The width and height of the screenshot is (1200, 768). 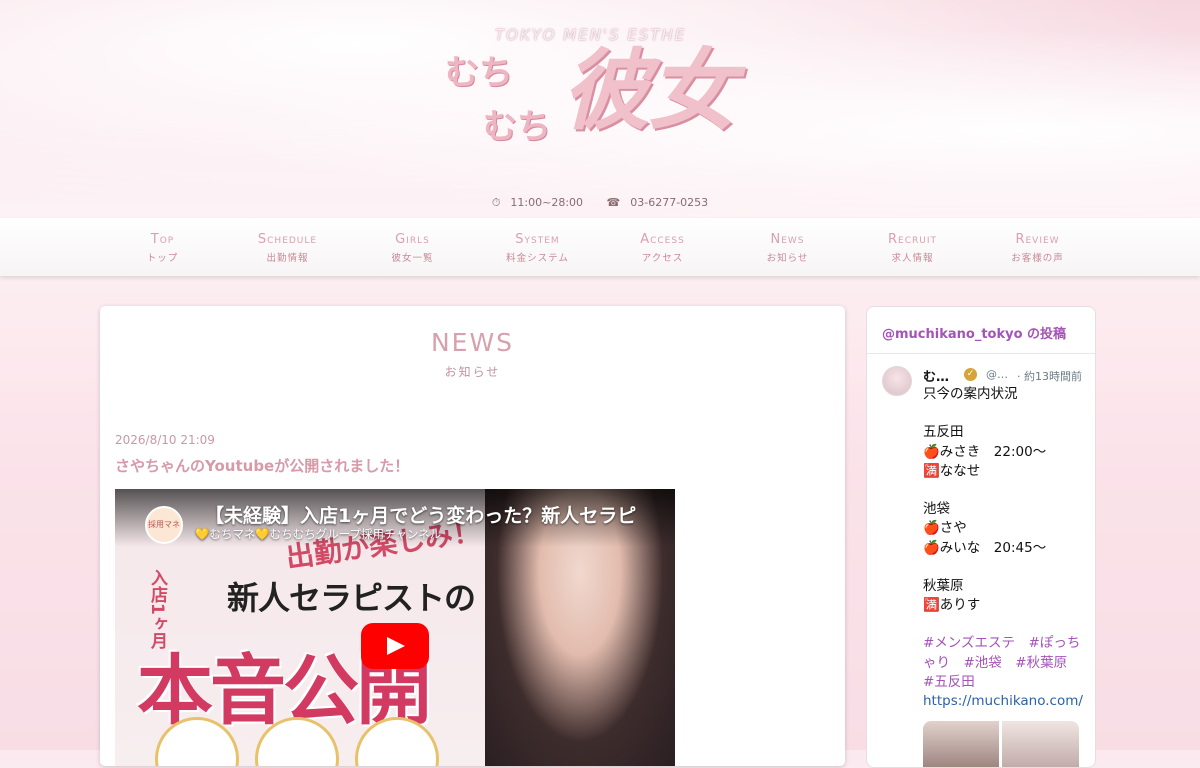 What do you see at coordinates (472, 372) in the screenshot?
I see `page-subtitle: お知らせ` at bounding box center [472, 372].